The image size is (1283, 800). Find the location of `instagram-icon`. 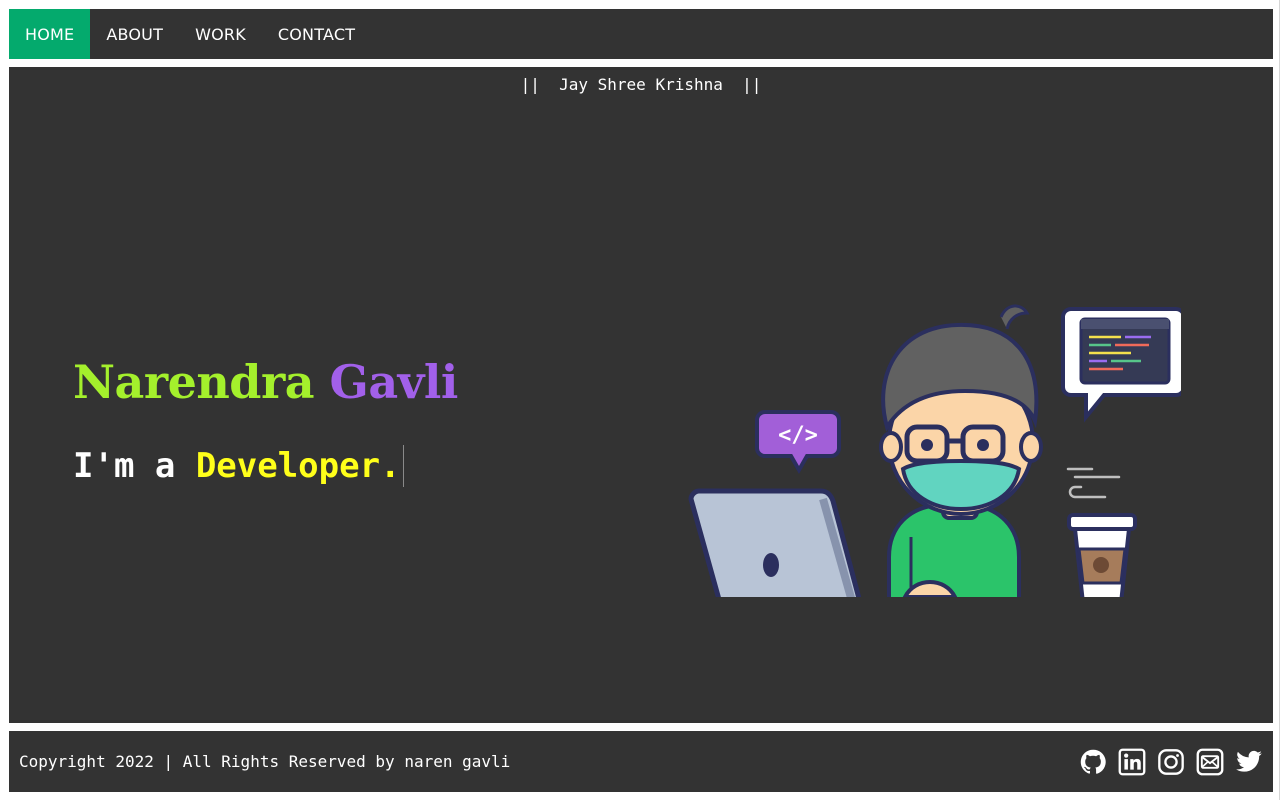

instagram-icon is located at coordinates (1171, 762).